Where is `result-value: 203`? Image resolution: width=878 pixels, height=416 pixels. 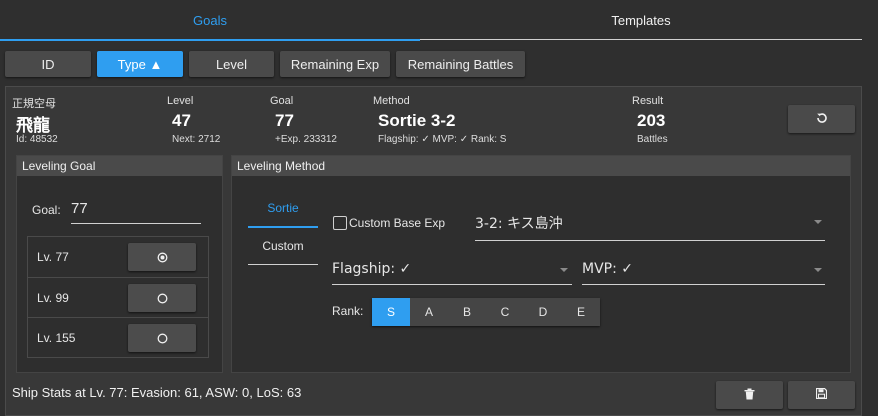
result-value: 203 is located at coordinates (651, 120).